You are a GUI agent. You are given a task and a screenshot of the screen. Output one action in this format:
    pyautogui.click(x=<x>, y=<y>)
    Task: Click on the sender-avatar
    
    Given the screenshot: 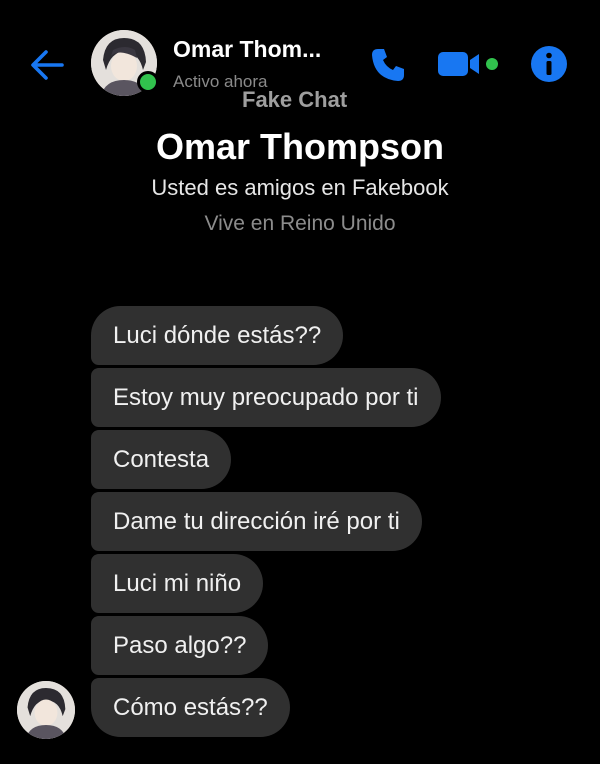 What is the action you would take?
    pyautogui.click(x=46, y=710)
    